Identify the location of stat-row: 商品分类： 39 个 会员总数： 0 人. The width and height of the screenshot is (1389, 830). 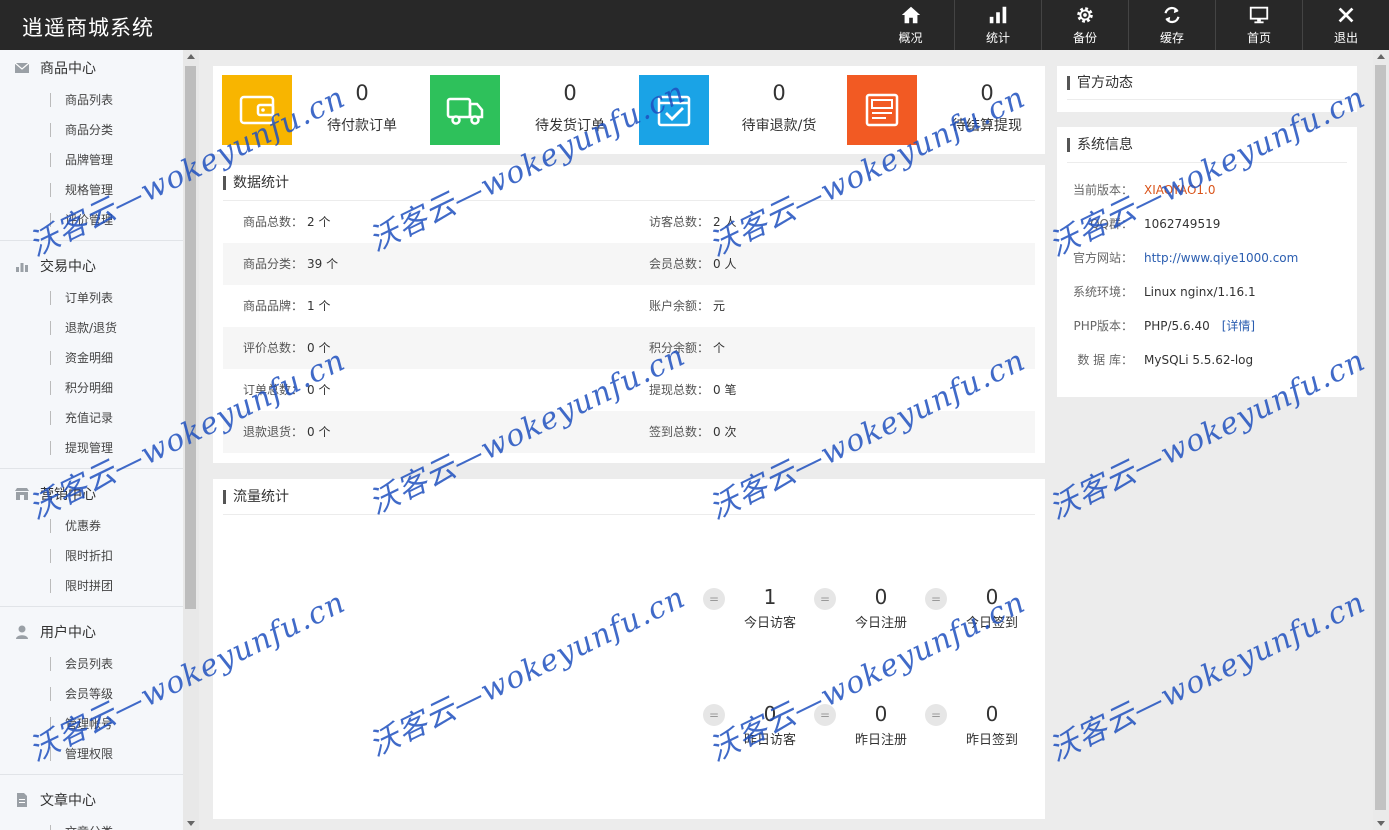
(629, 264).